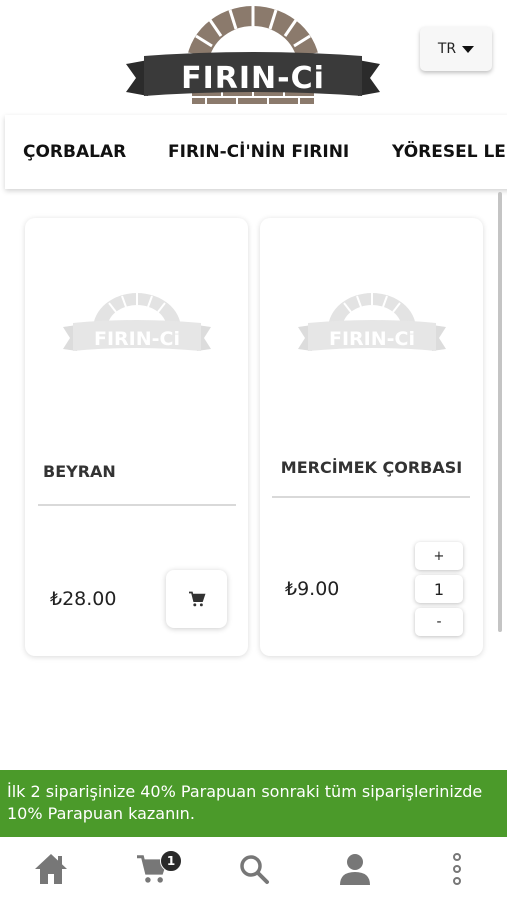 This screenshot has width=507, height=900. Describe the element at coordinates (83, 599) in the screenshot. I see `product-price: ₺28.00` at that location.